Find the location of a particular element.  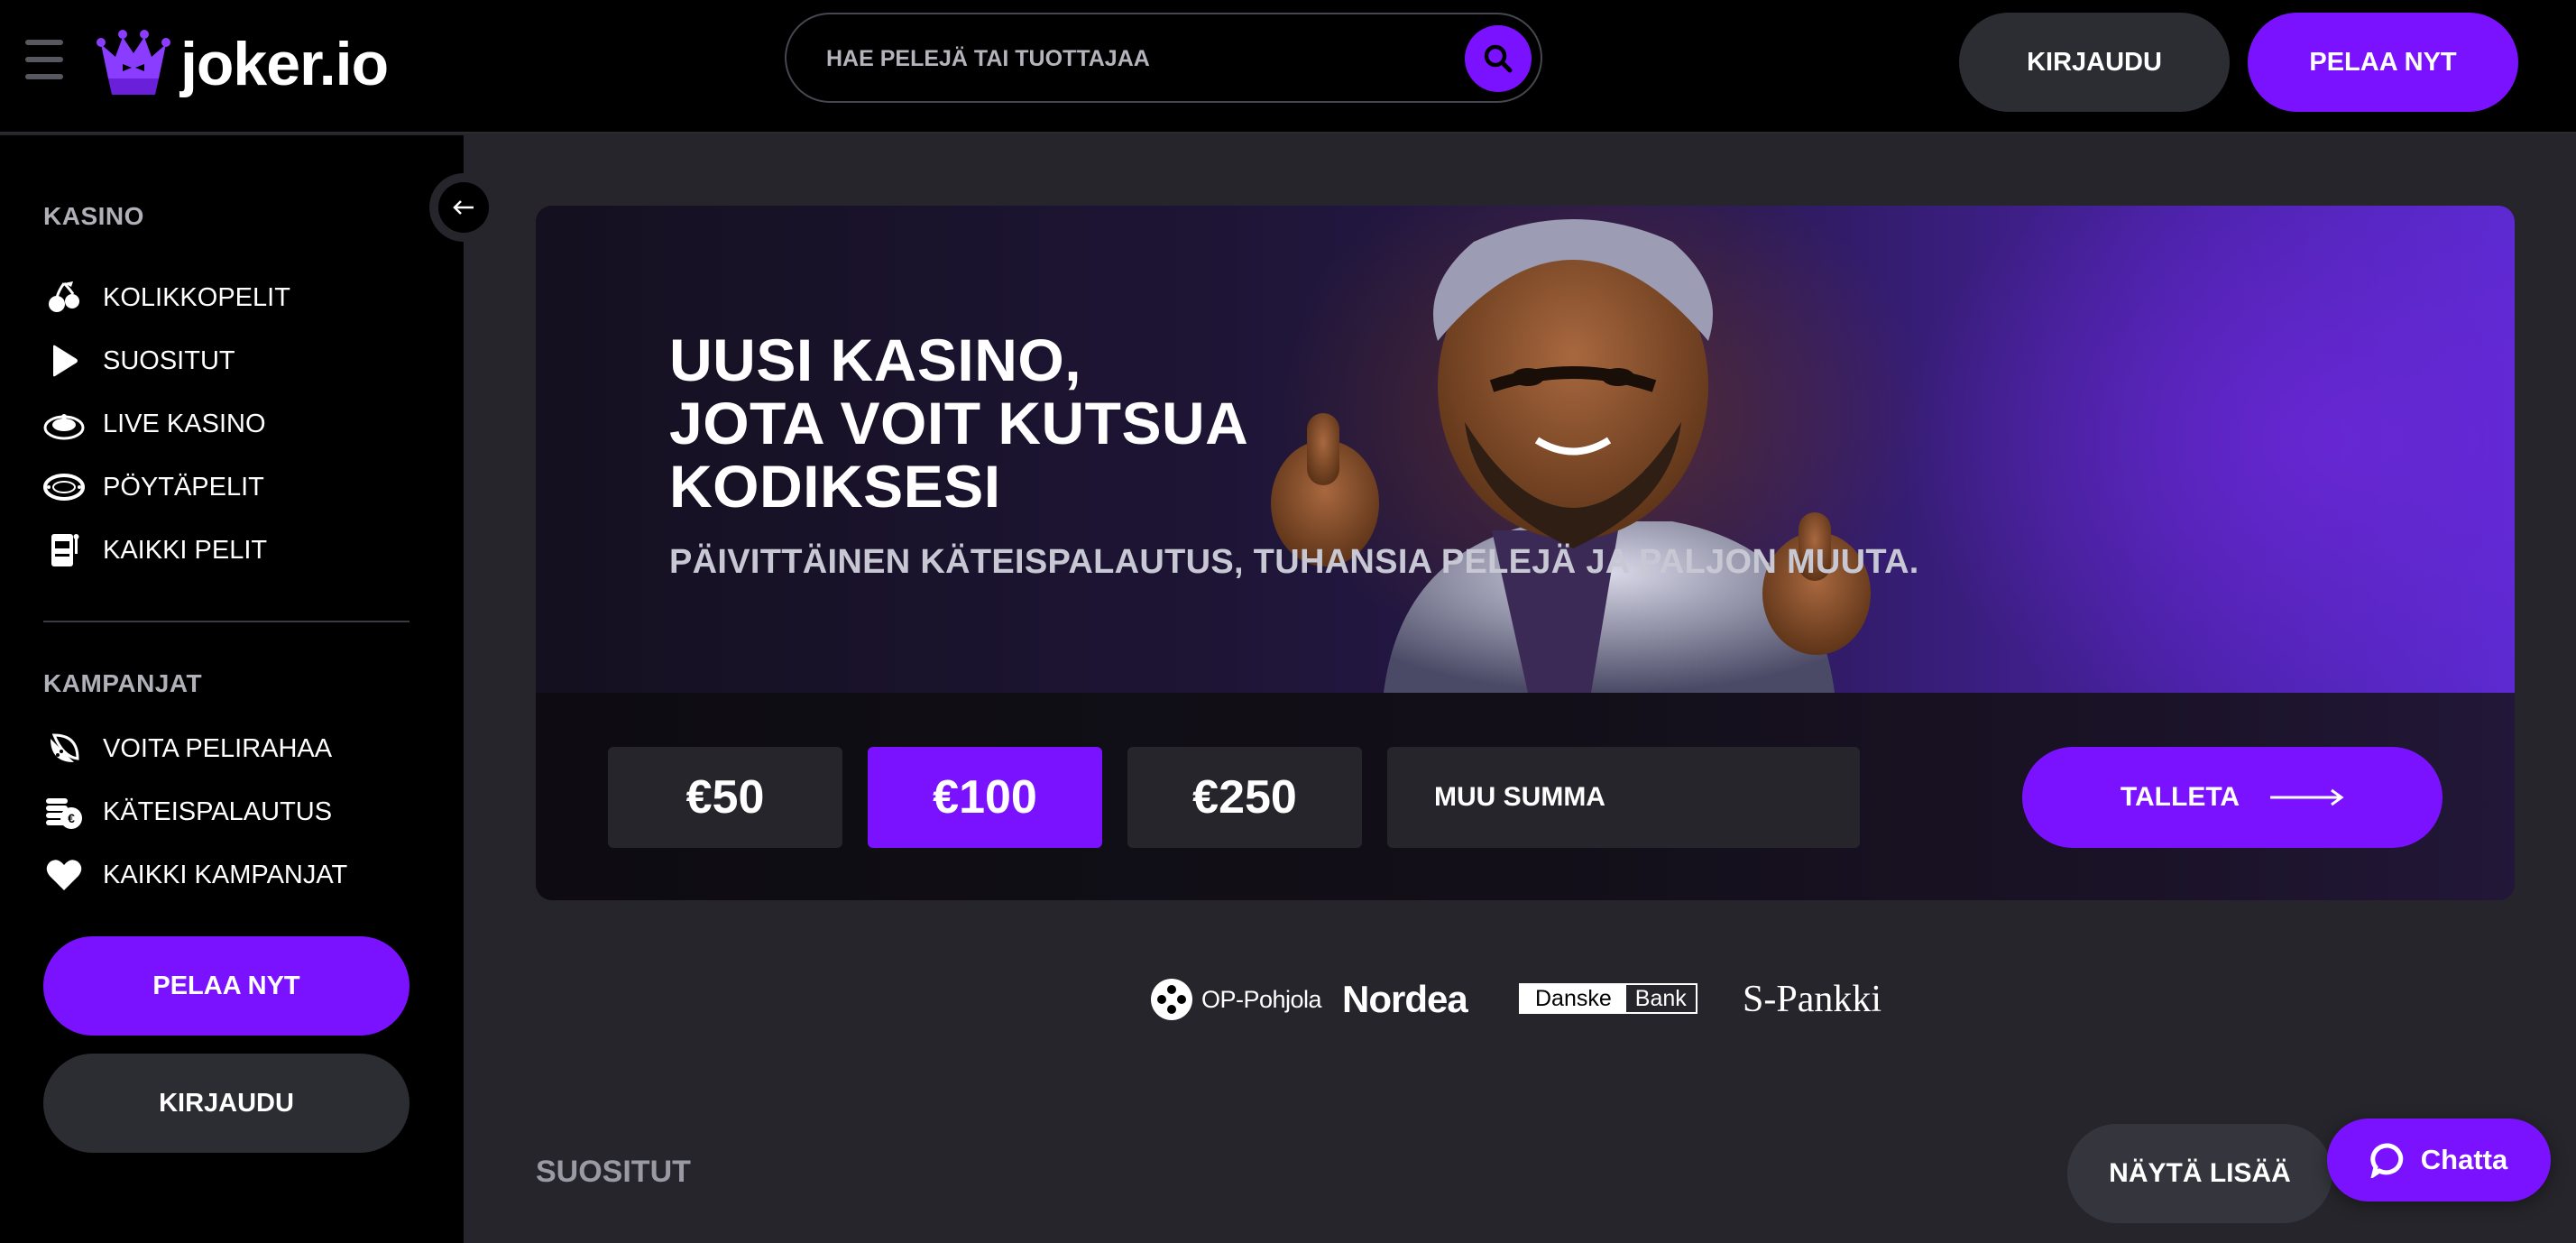

sidebar-item-win-bonus: VOITA PELIRAHAA is located at coordinates (188, 748).